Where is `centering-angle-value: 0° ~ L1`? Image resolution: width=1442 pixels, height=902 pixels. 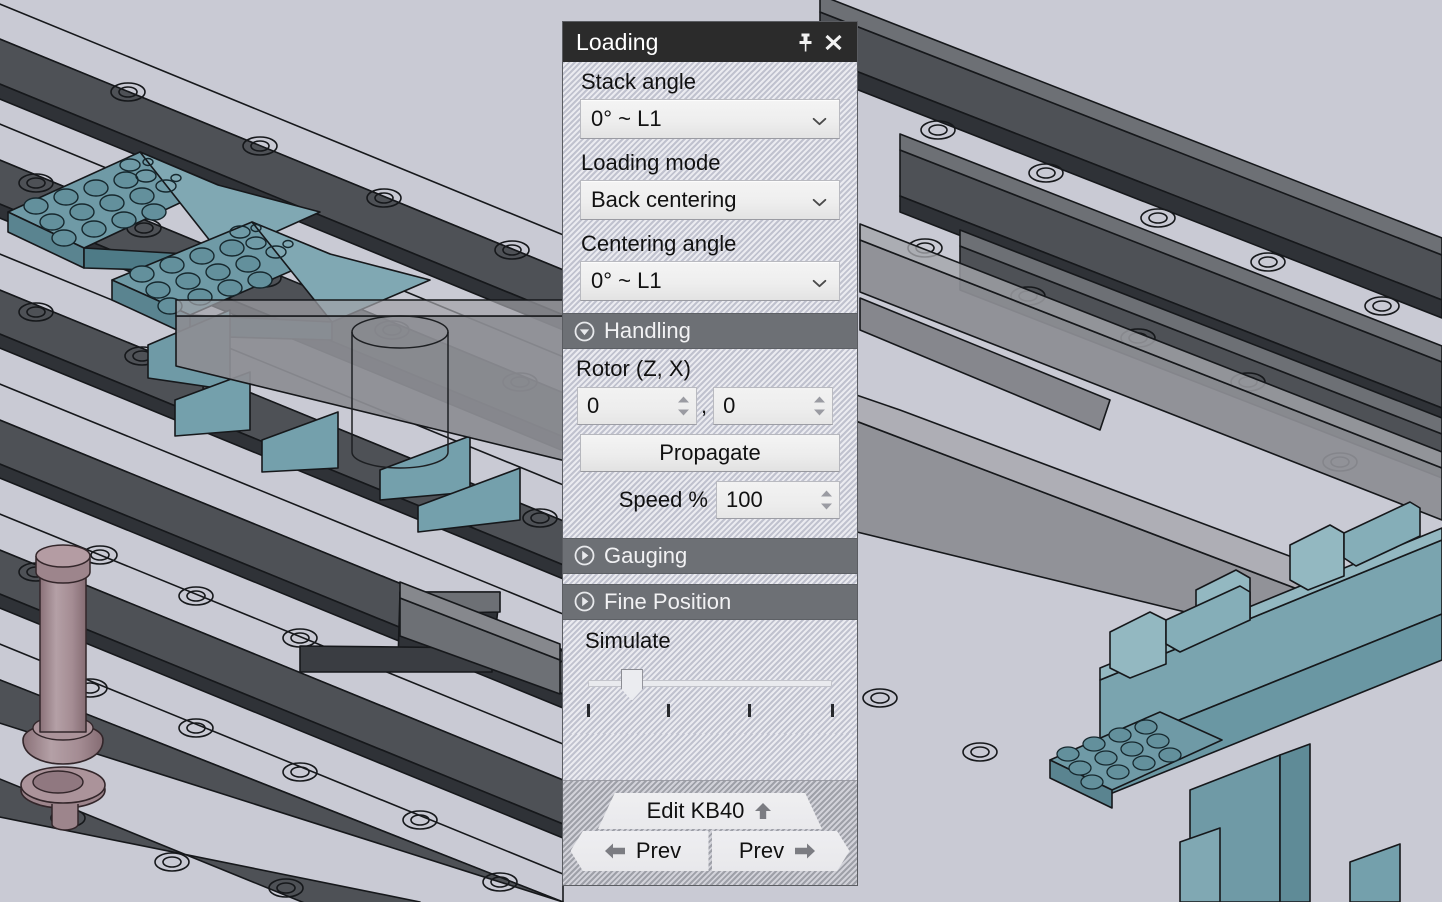
centering-angle-value: 0° ~ L1 is located at coordinates (626, 281).